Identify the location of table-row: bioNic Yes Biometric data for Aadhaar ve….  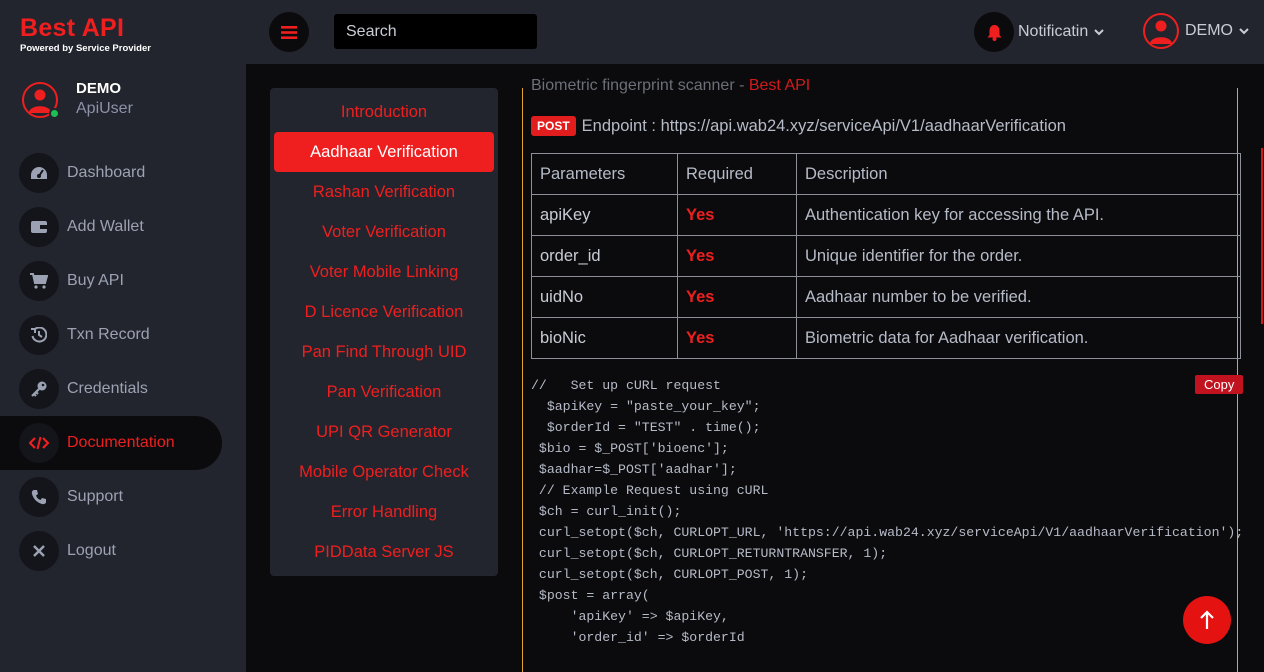
(886, 338).